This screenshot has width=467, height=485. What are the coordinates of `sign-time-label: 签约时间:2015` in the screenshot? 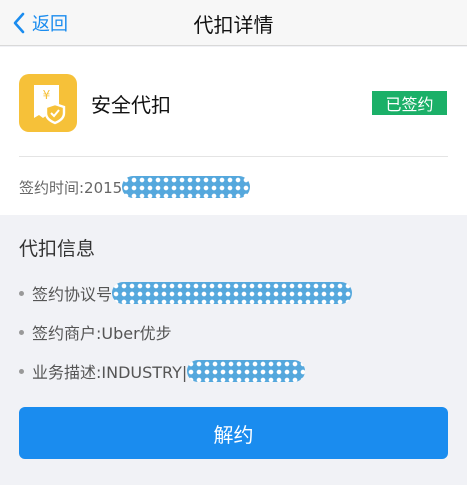 It's located at (71, 187).